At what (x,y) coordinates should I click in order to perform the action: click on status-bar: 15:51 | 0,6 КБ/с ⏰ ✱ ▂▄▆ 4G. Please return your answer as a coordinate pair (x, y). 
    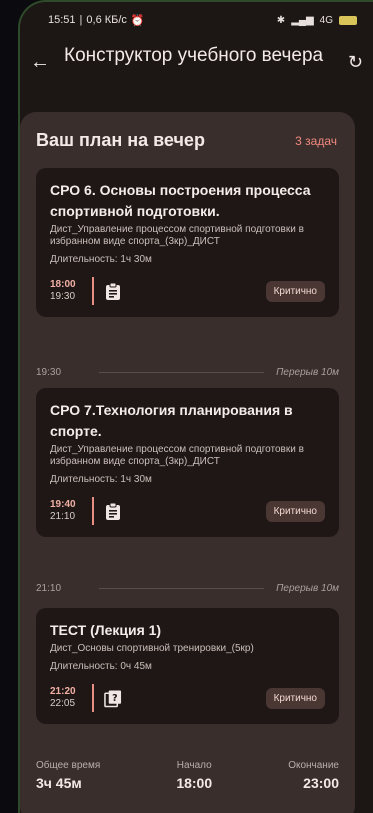
    Looking at the image, I should click on (196, 20).